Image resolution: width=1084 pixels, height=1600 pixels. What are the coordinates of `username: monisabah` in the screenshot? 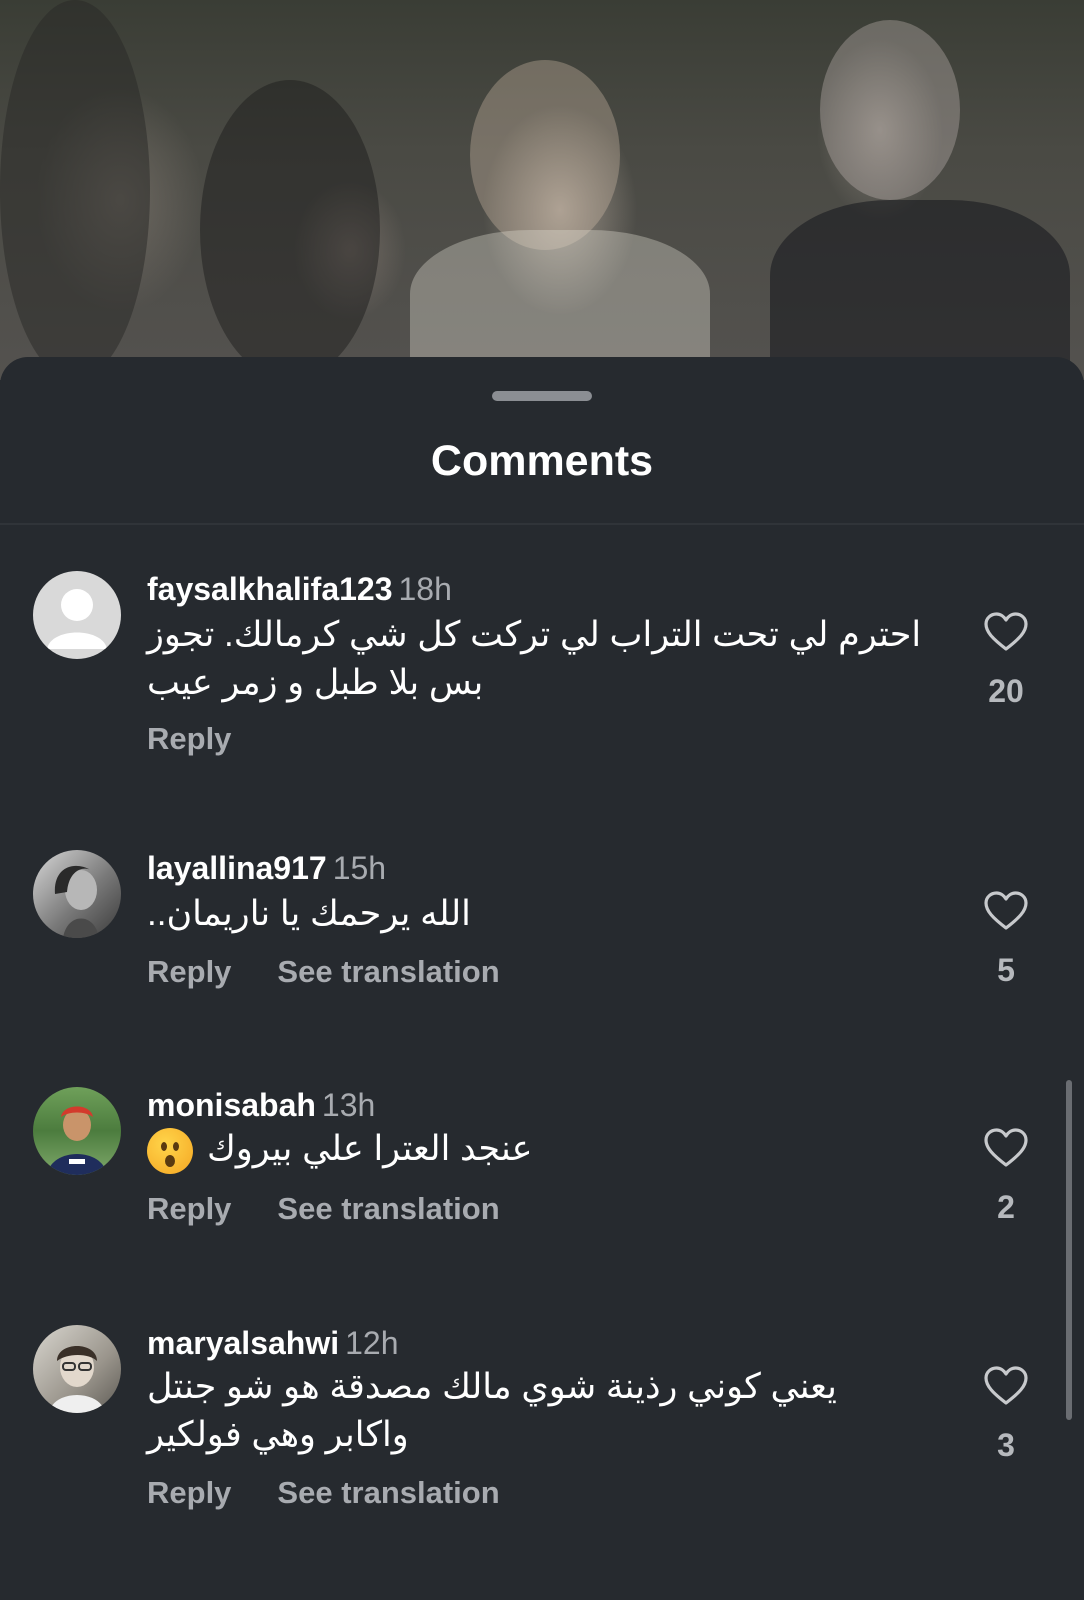 It's located at (231, 1105).